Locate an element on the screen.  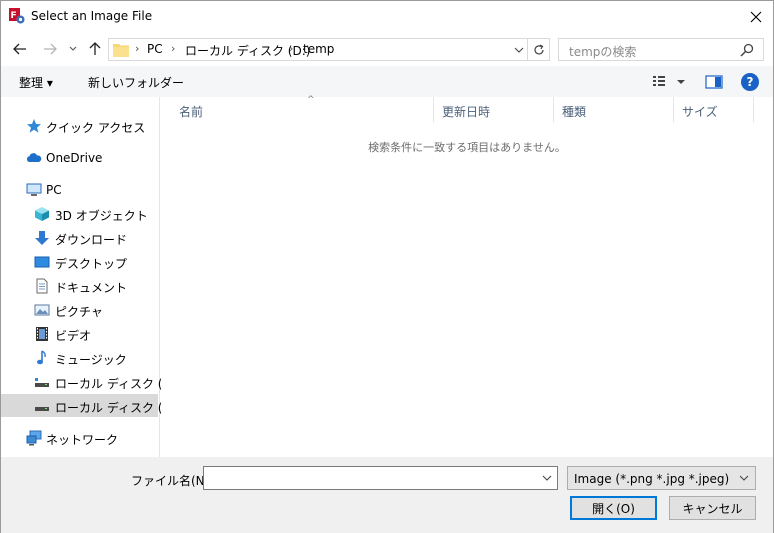
filename-history-dropdown is located at coordinates (547, 478).